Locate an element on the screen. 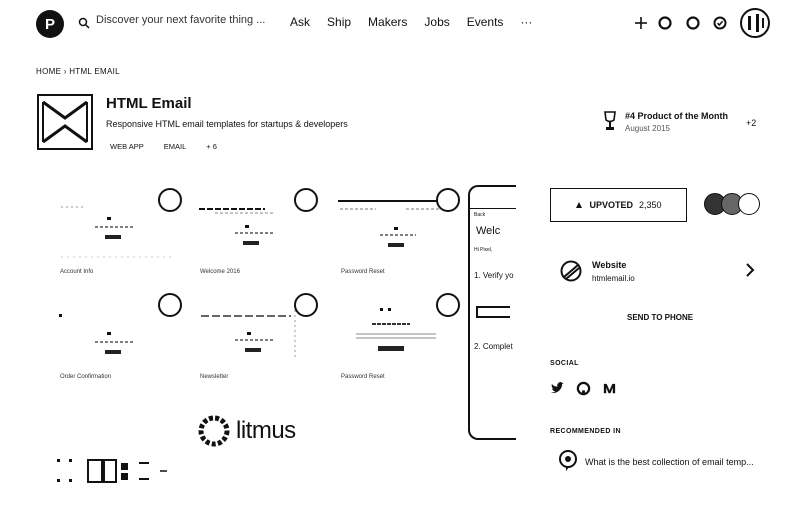 This screenshot has height=507, width=800. bell-icon is located at coordinates (665, 23).